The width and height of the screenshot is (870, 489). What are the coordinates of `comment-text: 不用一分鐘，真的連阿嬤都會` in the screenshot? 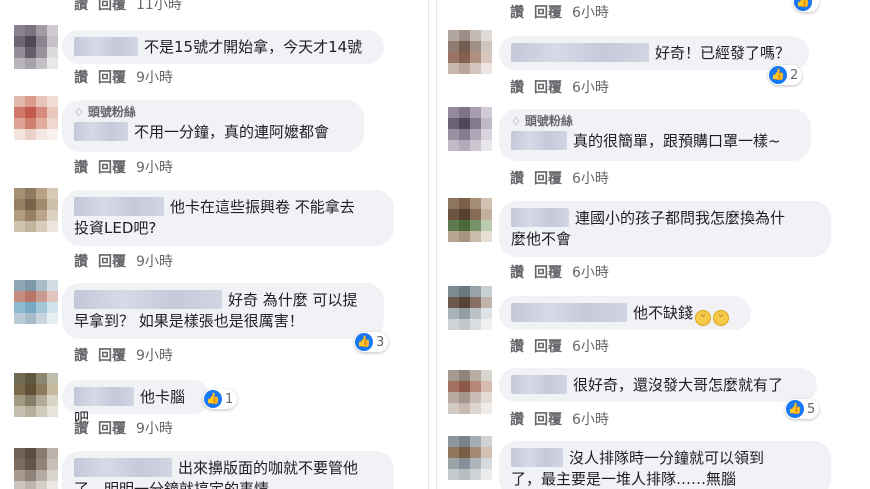 It's located at (232, 132).